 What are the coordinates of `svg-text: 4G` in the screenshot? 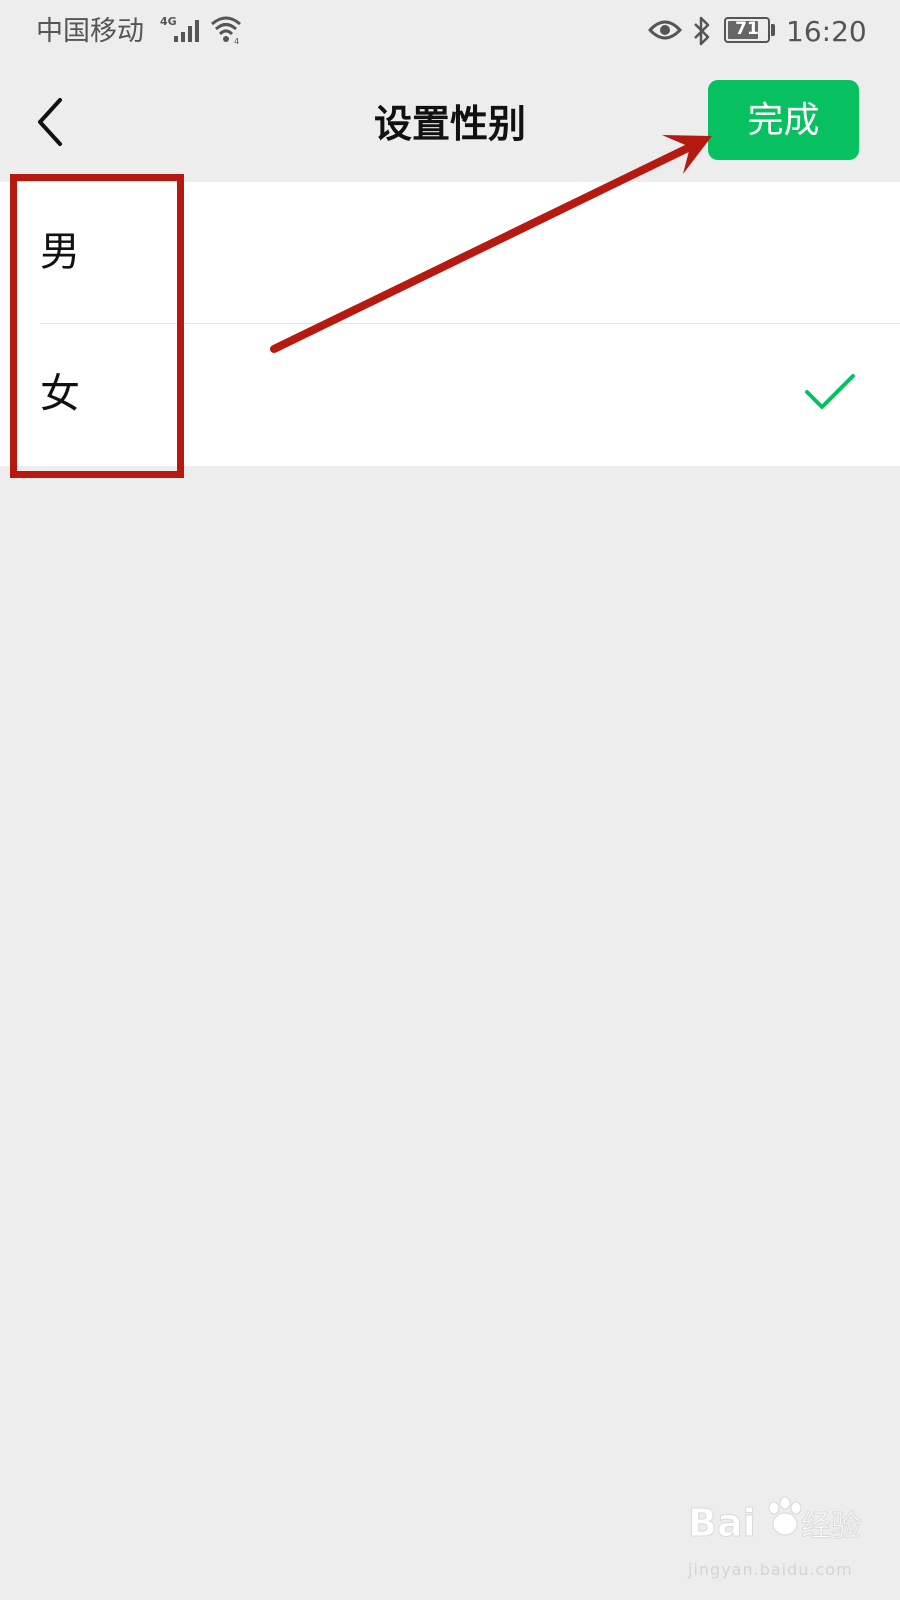 It's located at (168, 21).